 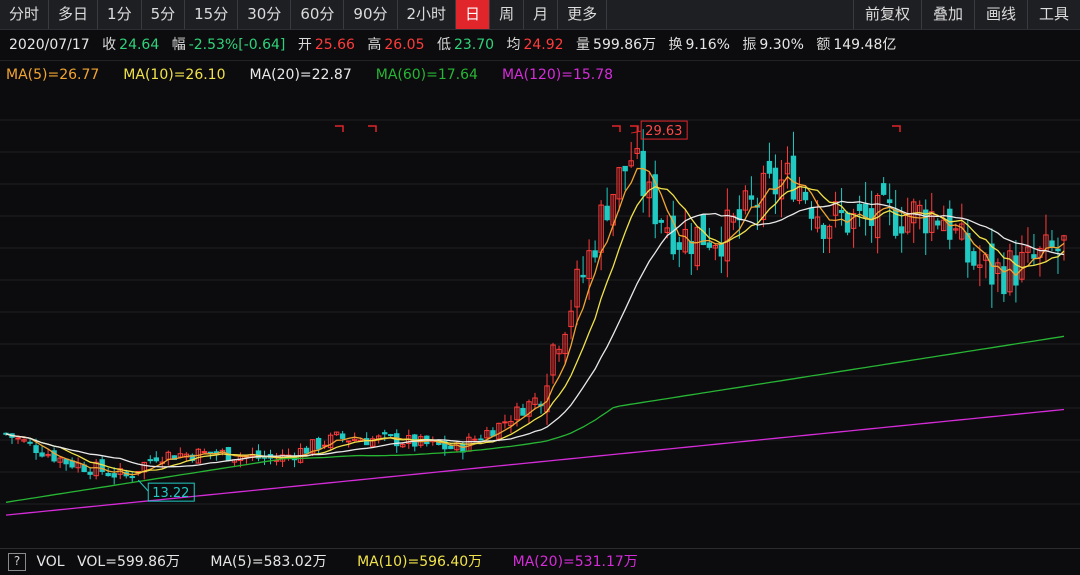 What do you see at coordinates (268, 562) in the screenshot?
I see `vol-ma5: MA(5)=583.02万` at bounding box center [268, 562].